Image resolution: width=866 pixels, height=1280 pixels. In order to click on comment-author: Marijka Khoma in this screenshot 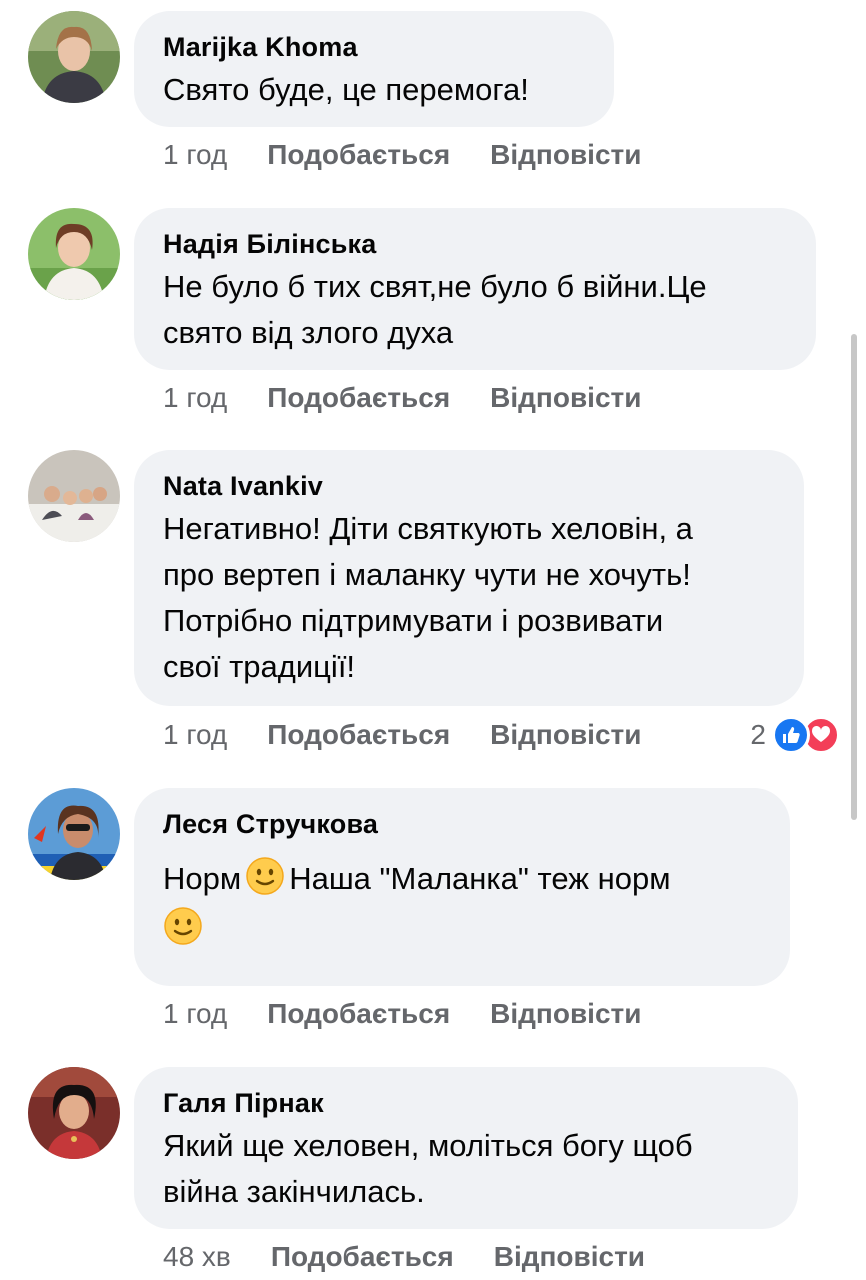, I will do `click(374, 47)`.